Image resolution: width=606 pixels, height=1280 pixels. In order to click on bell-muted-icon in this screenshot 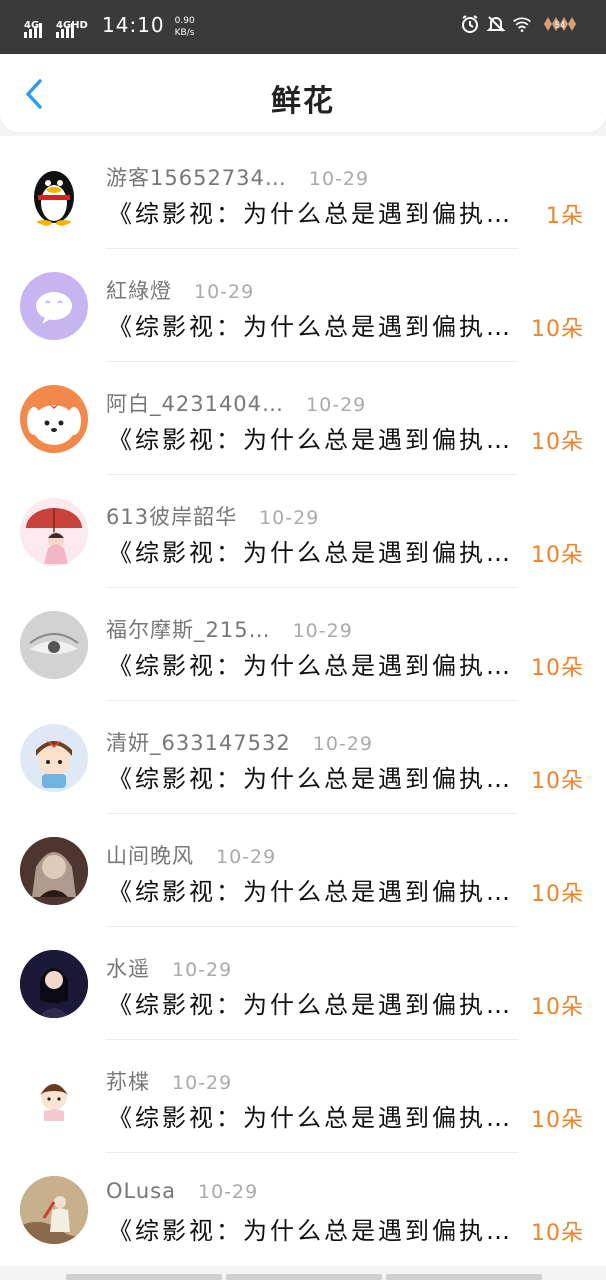, I will do `click(496, 24)`.